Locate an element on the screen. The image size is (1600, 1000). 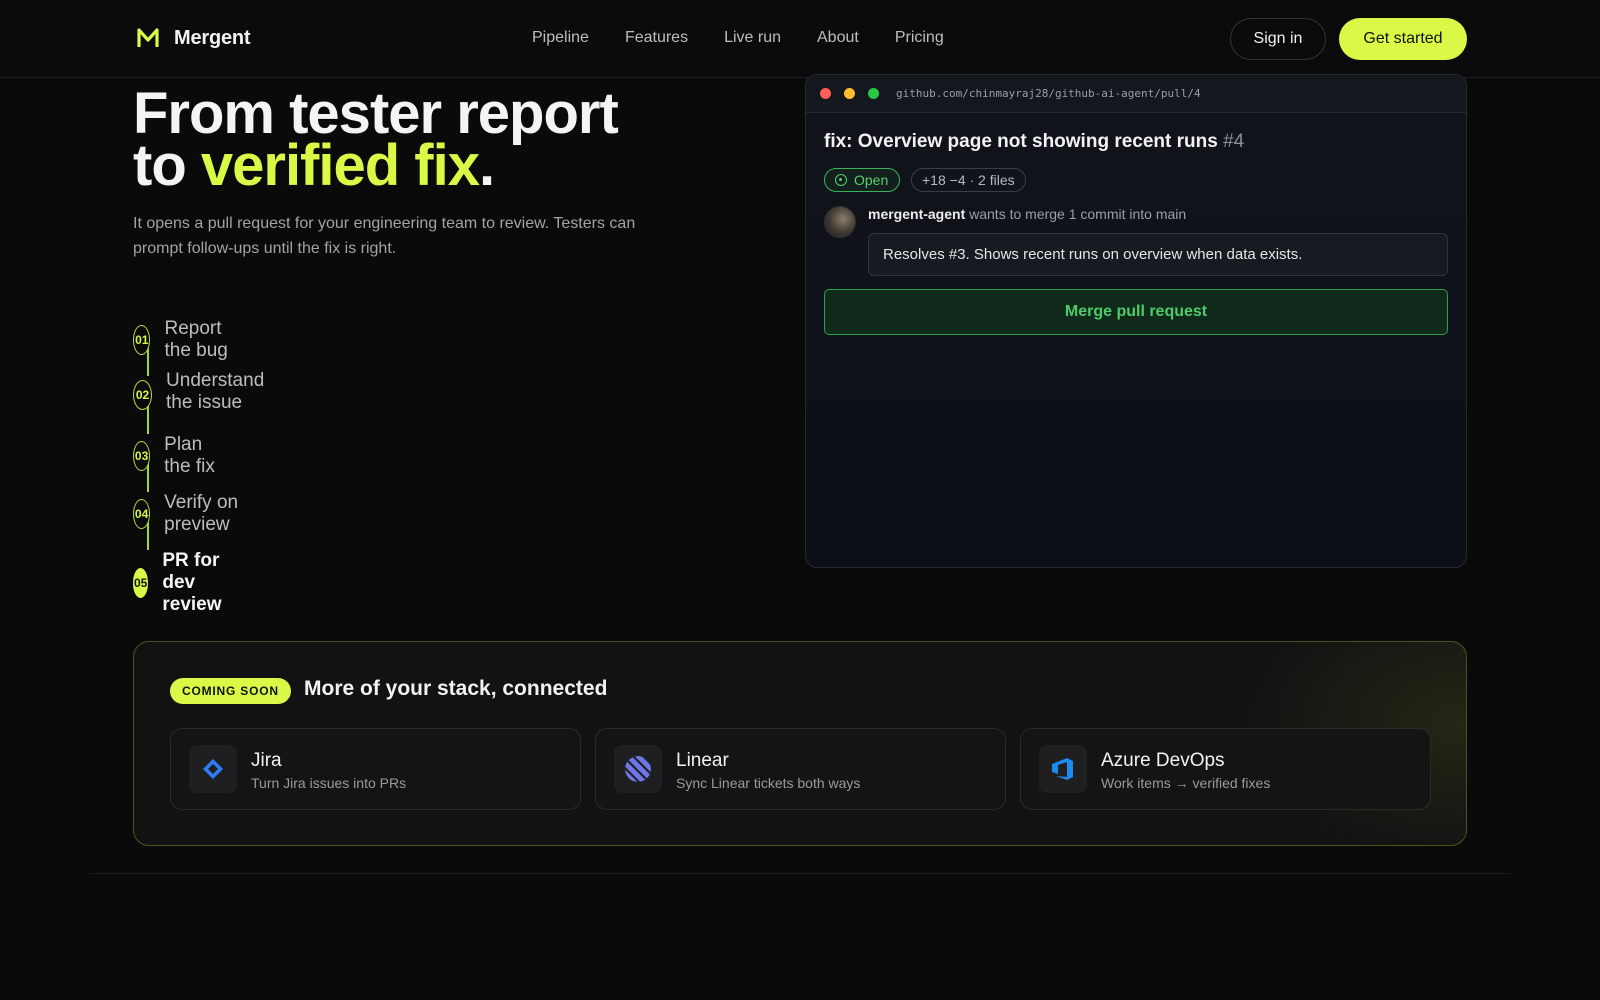
step-plan-fix: 03 Plan the fix is located at coordinates (174, 456).